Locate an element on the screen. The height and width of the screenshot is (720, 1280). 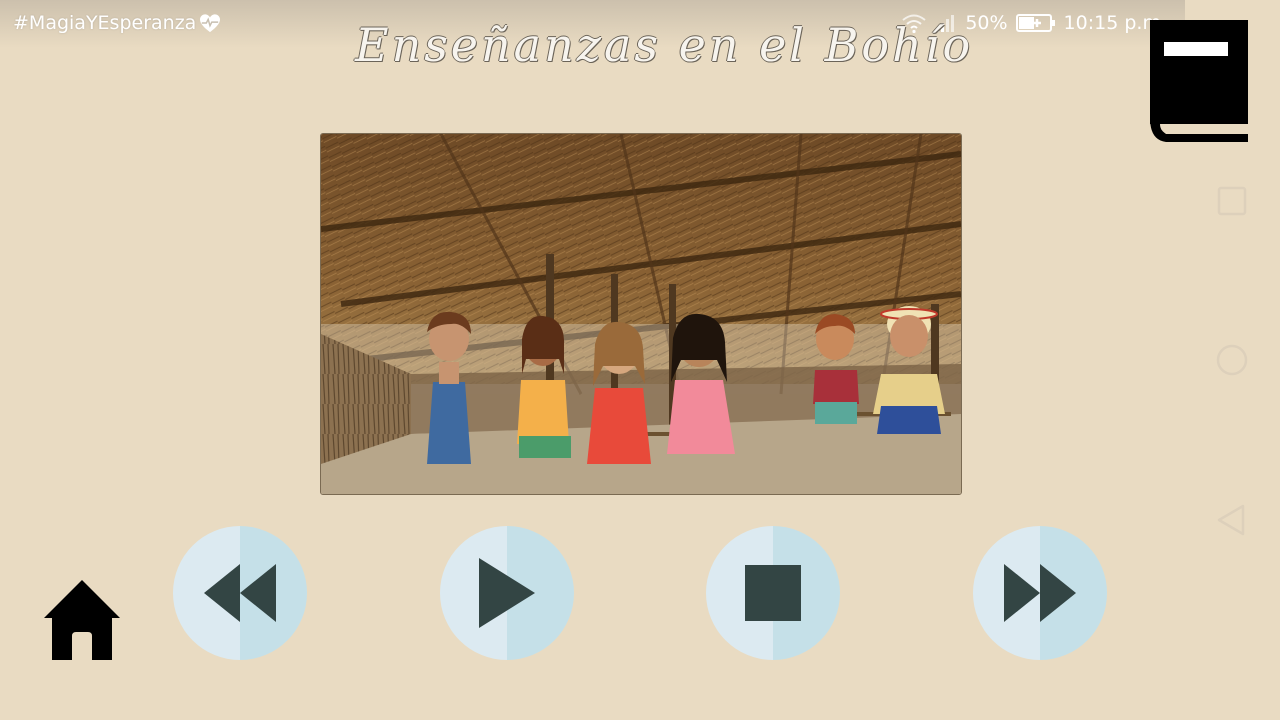
book-icon is located at coordinates (1199, 81).